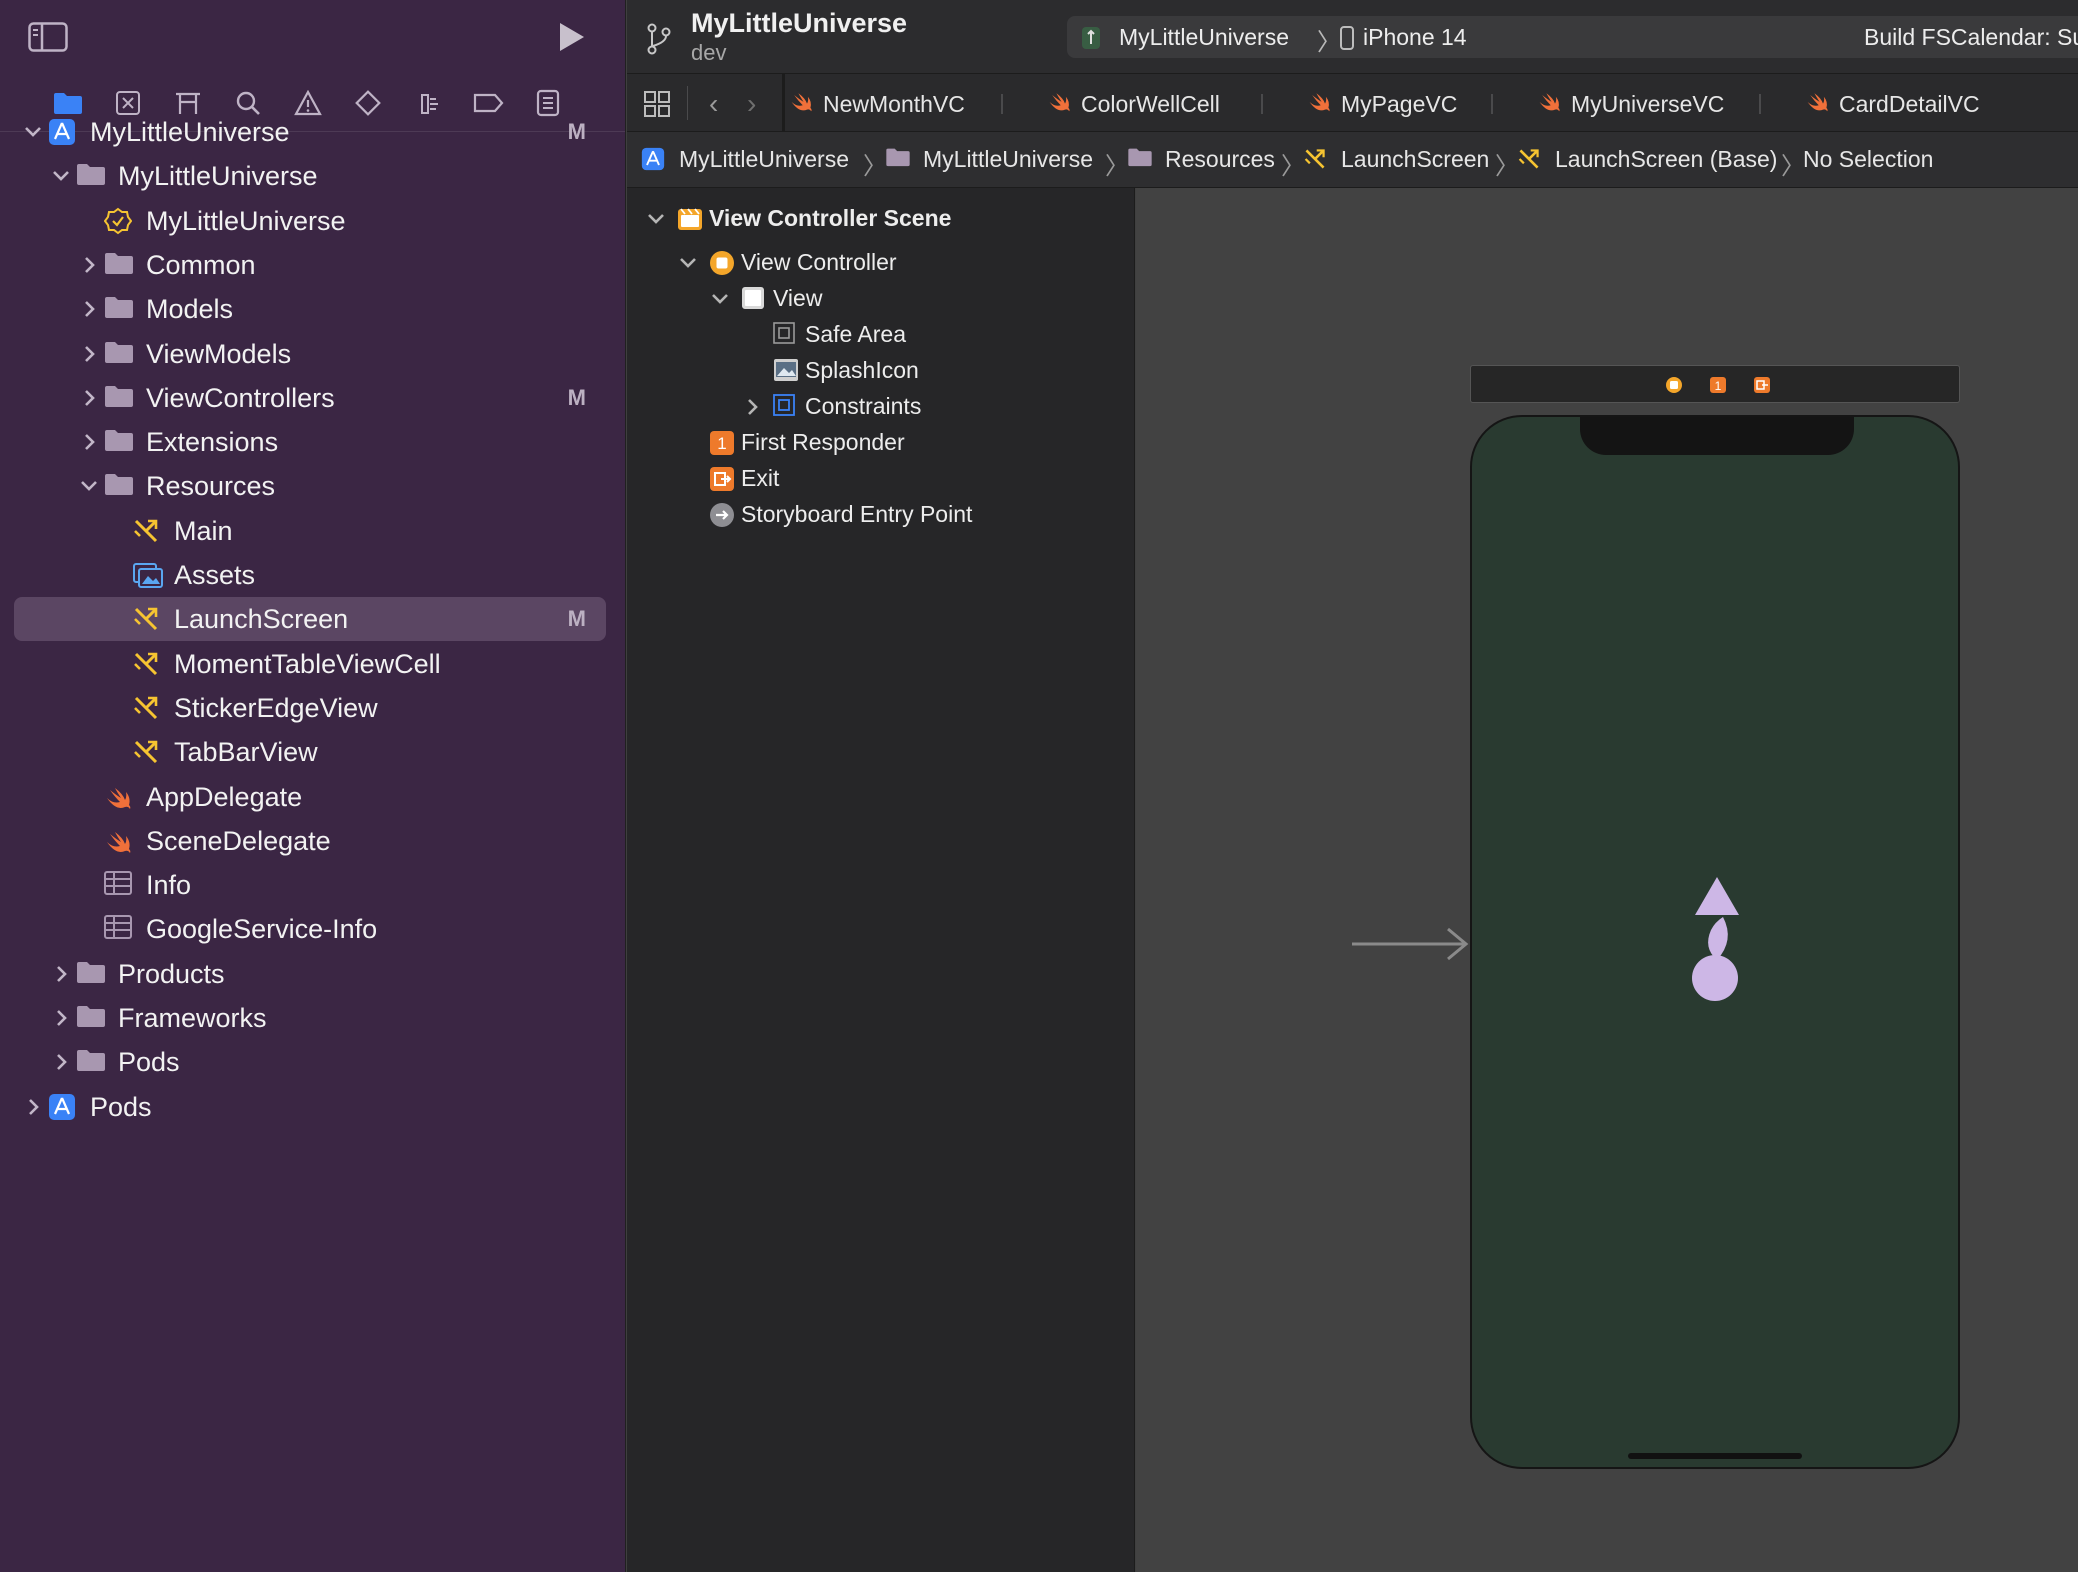  What do you see at coordinates (881, 515) in the screenshot?
I see `outline-row: Storyboard Entry Point` at bounding box center [881, 515].